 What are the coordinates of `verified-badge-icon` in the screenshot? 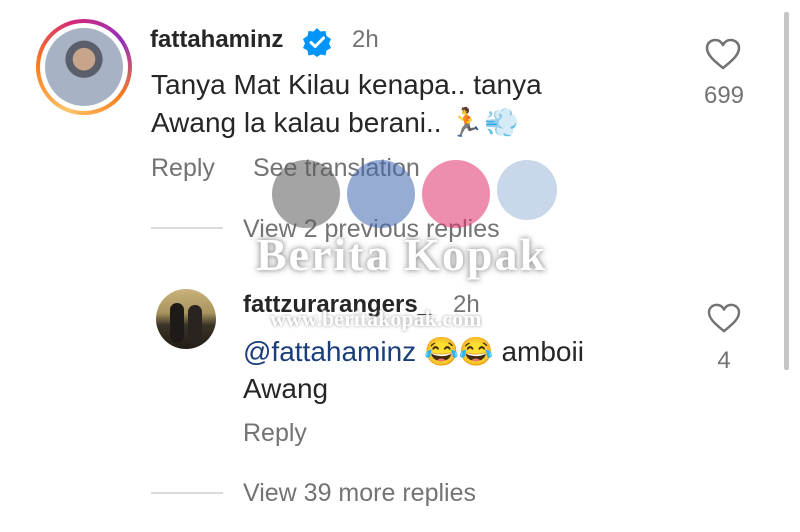 It's located at (317, 44).